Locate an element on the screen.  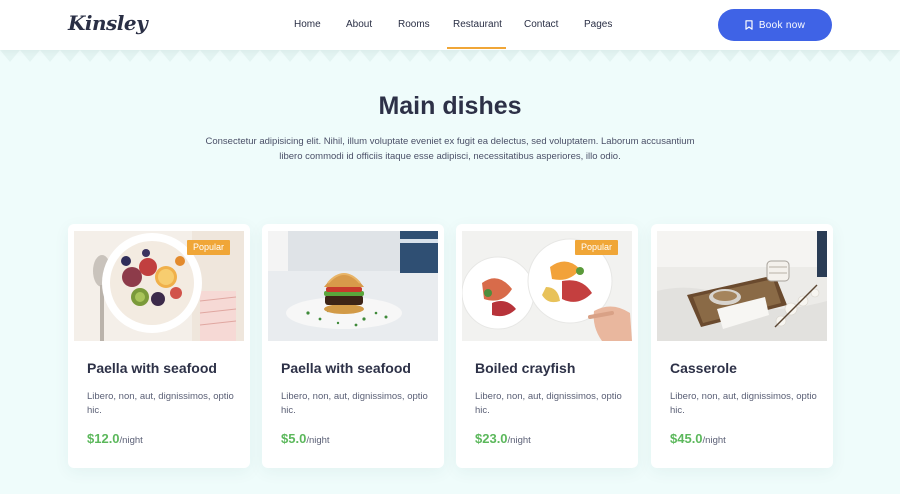
price-amount: $5.0 is located at coordinates (294, 438).